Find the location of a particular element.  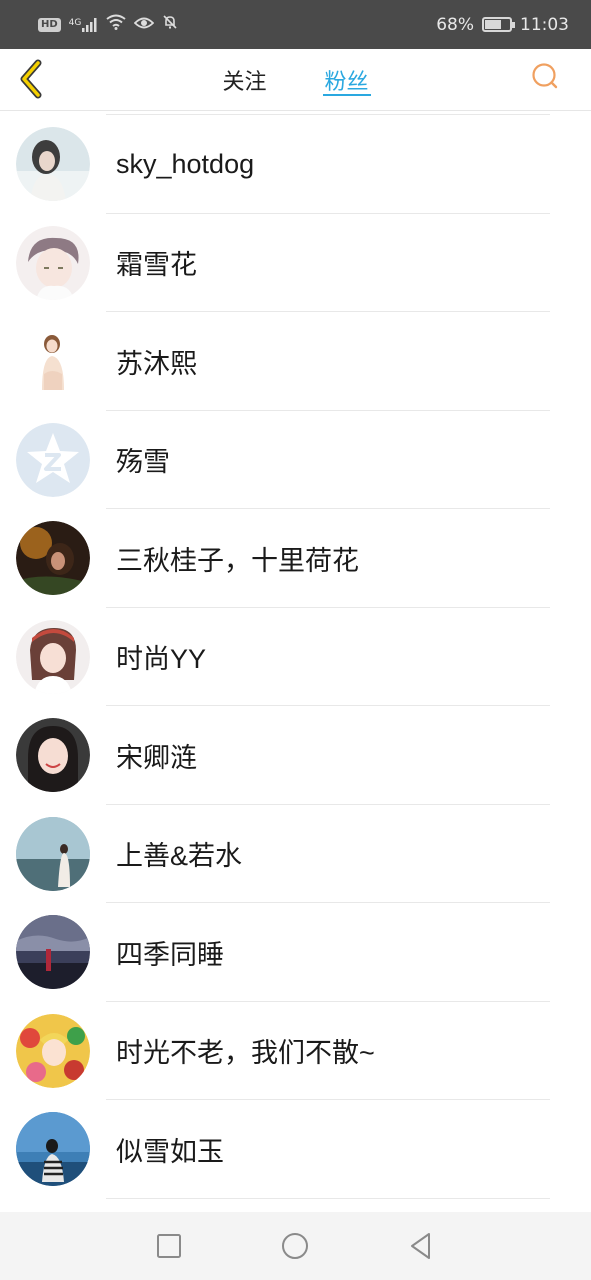

list-item: sky_hotdog is located at coordinates (295, 164).